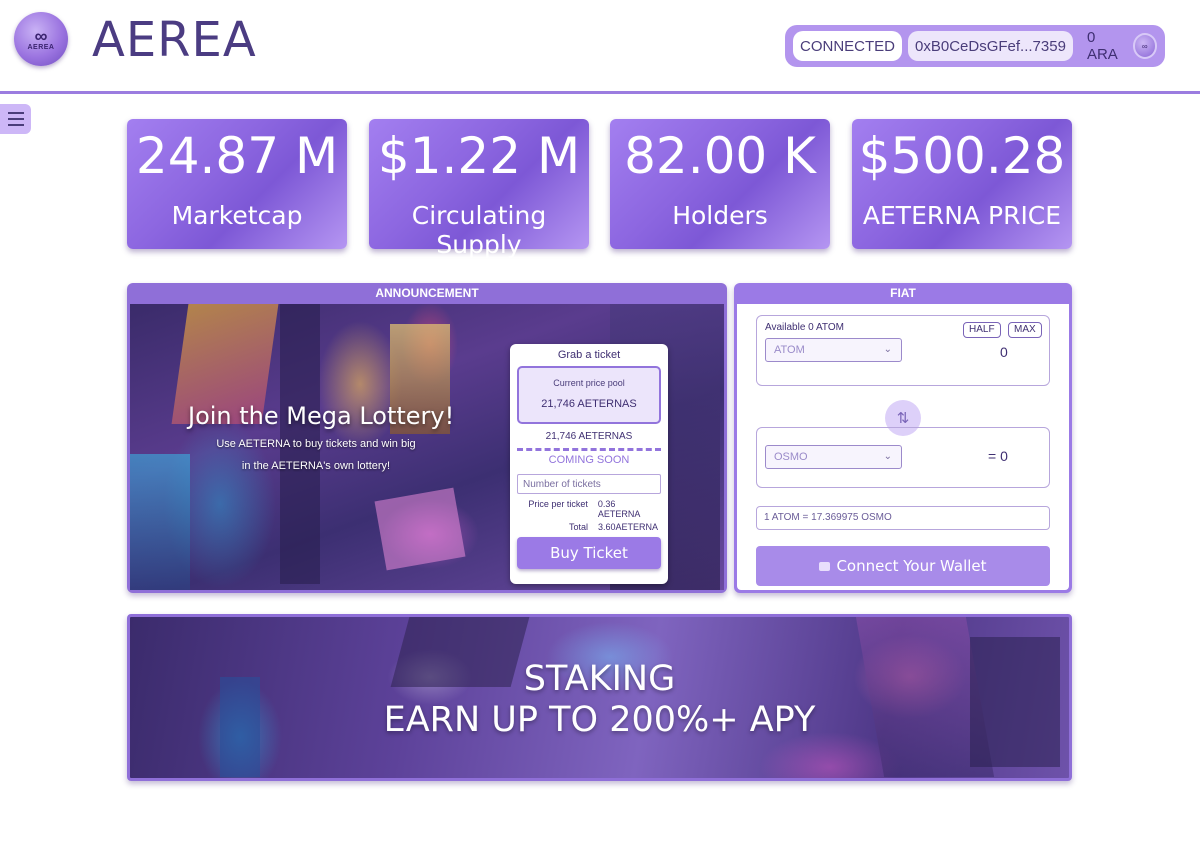  I want to click on lottery-subtitle-line1: Use AETERNA to buy tickets and win big, so click(316, 444).